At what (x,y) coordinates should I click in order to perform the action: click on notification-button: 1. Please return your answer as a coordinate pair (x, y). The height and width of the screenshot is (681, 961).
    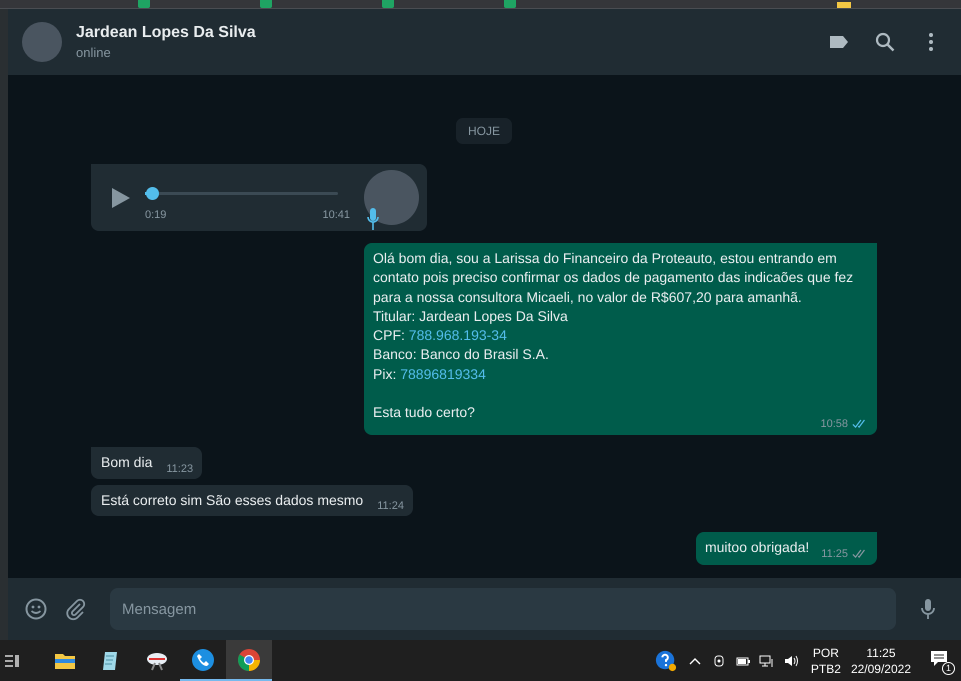
    Looking at the image, I should click on (941, 660).